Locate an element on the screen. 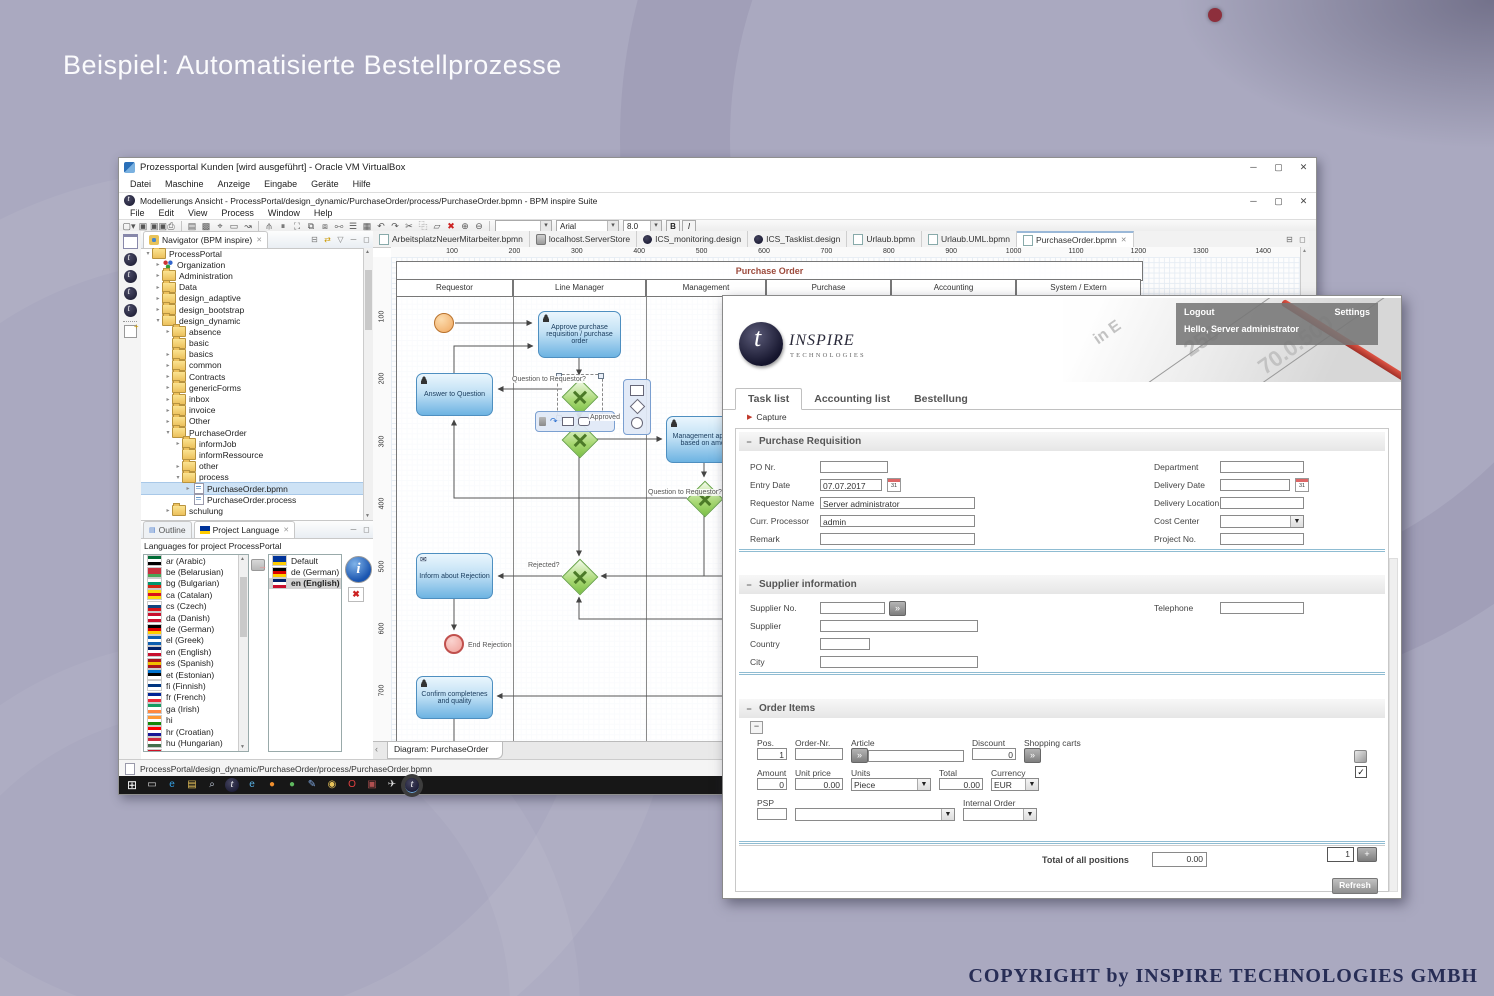 Image resolution: width=1494 pixels, height=996 pixels. department-field is located at coordinates (1262, 467).